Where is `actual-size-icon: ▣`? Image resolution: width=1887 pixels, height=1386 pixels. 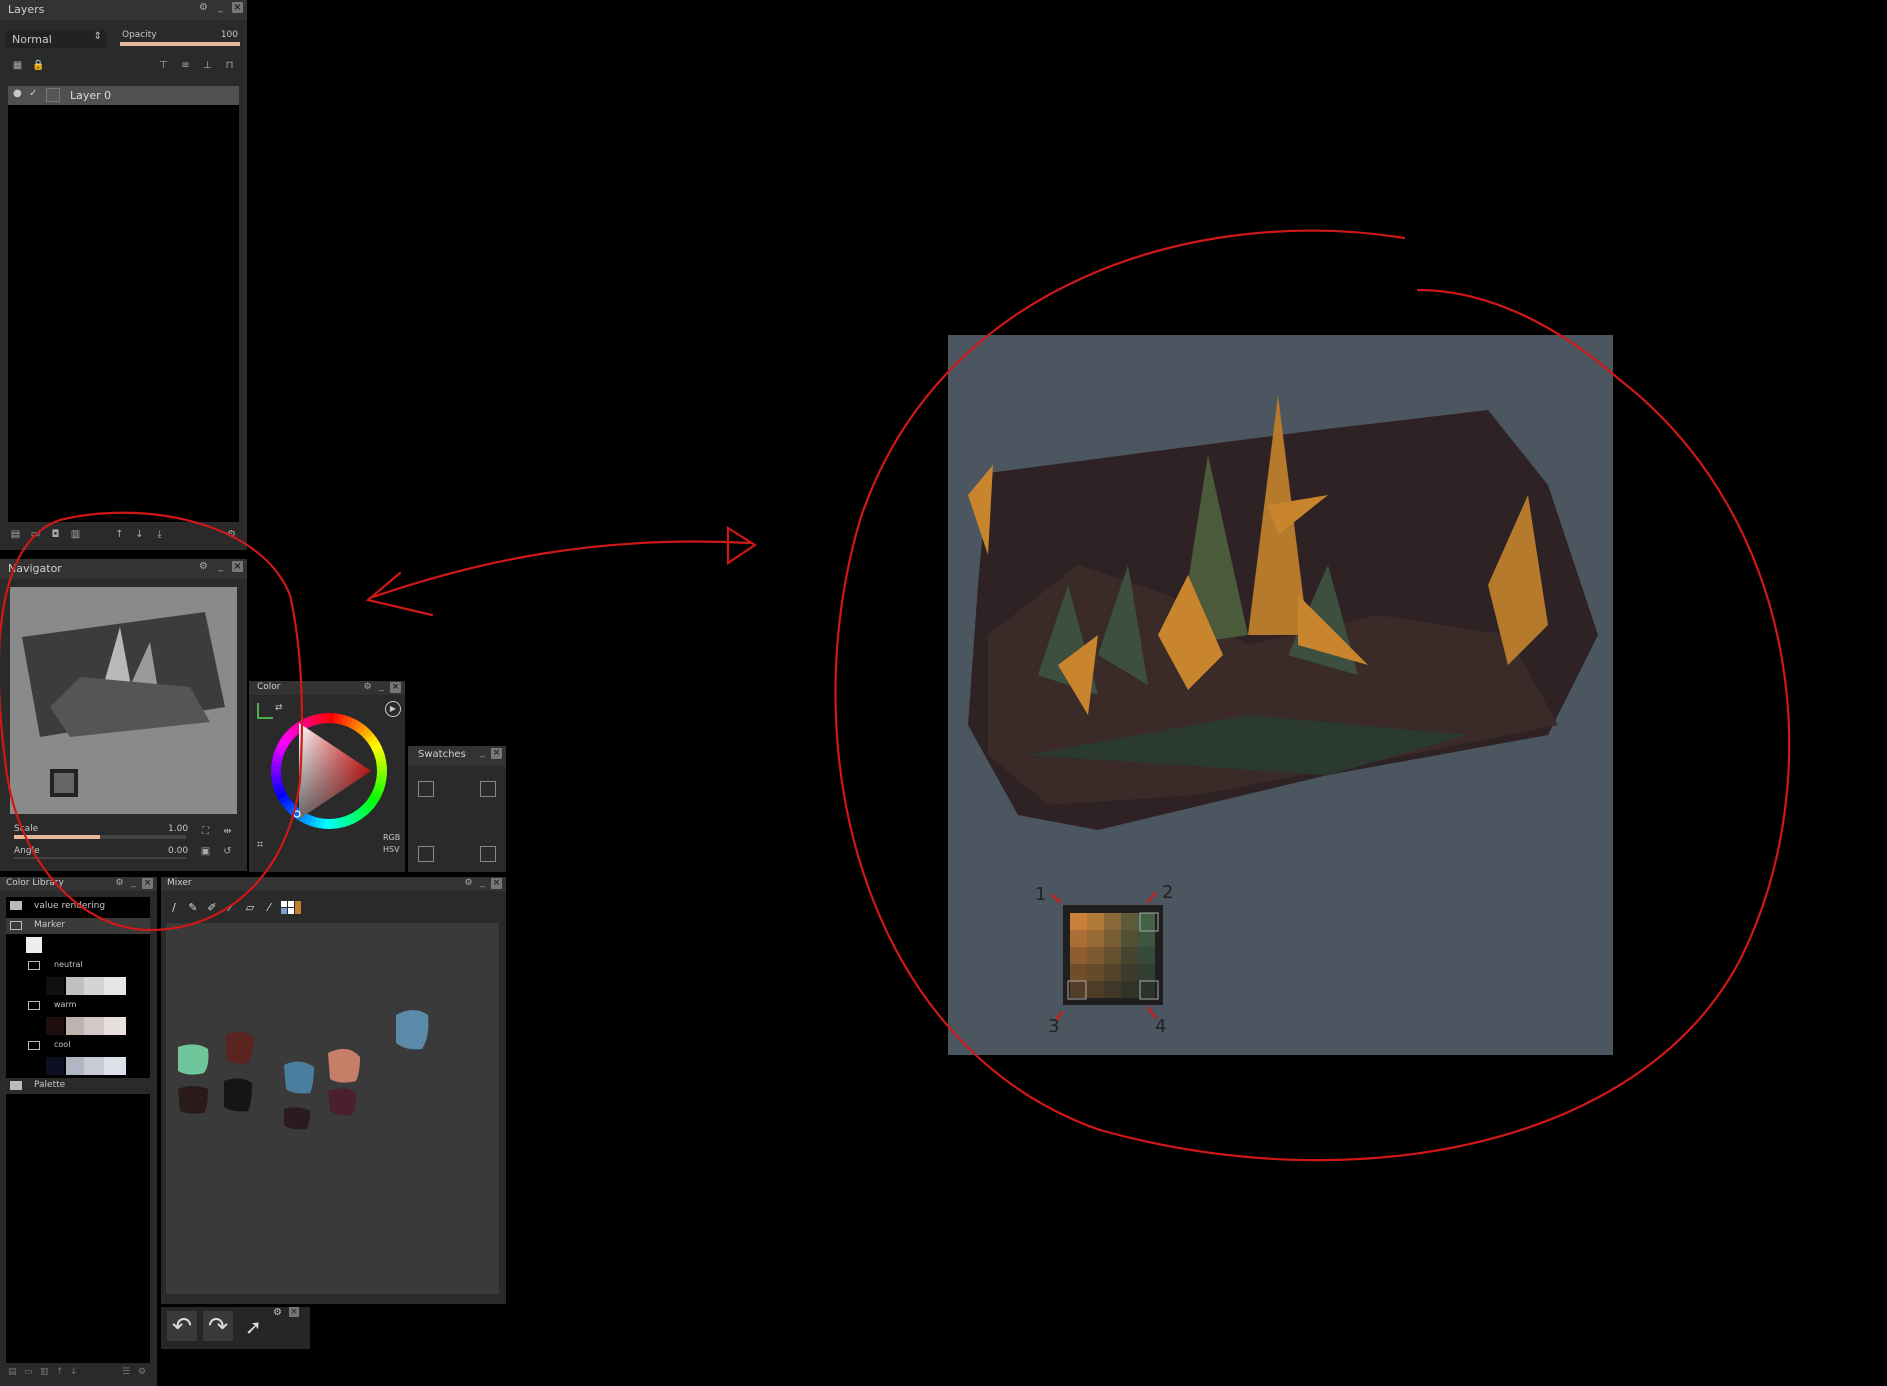
actual-size-icon: ▣ is located at coordinates (205, 851).